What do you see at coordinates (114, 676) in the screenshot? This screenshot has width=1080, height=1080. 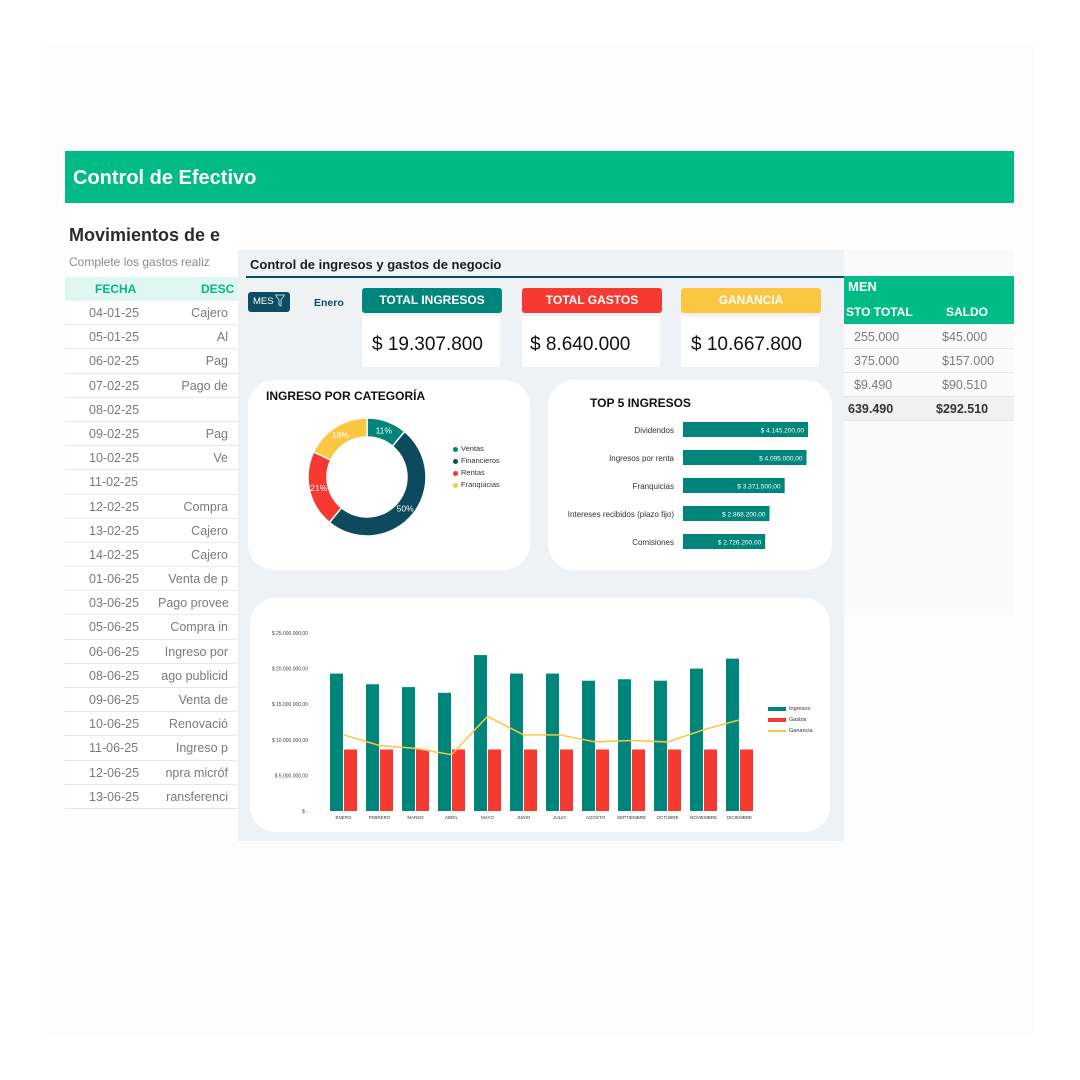 I see `date-cell: 08-06-25` at bounding box center [114, 676].